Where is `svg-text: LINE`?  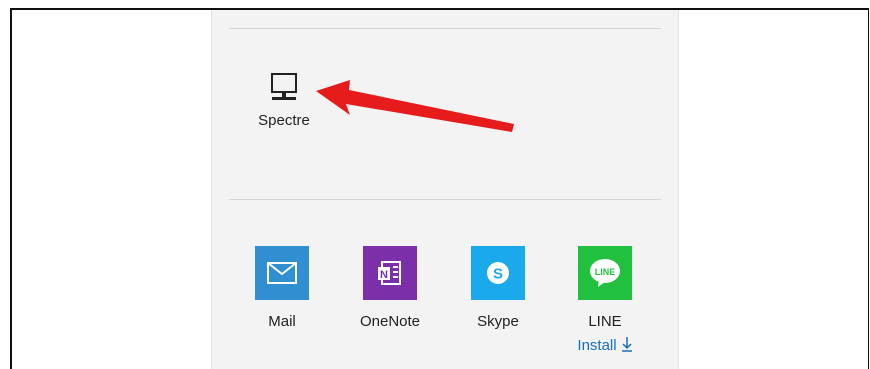
svg-text: LINE is located at coordinates (605, 272).